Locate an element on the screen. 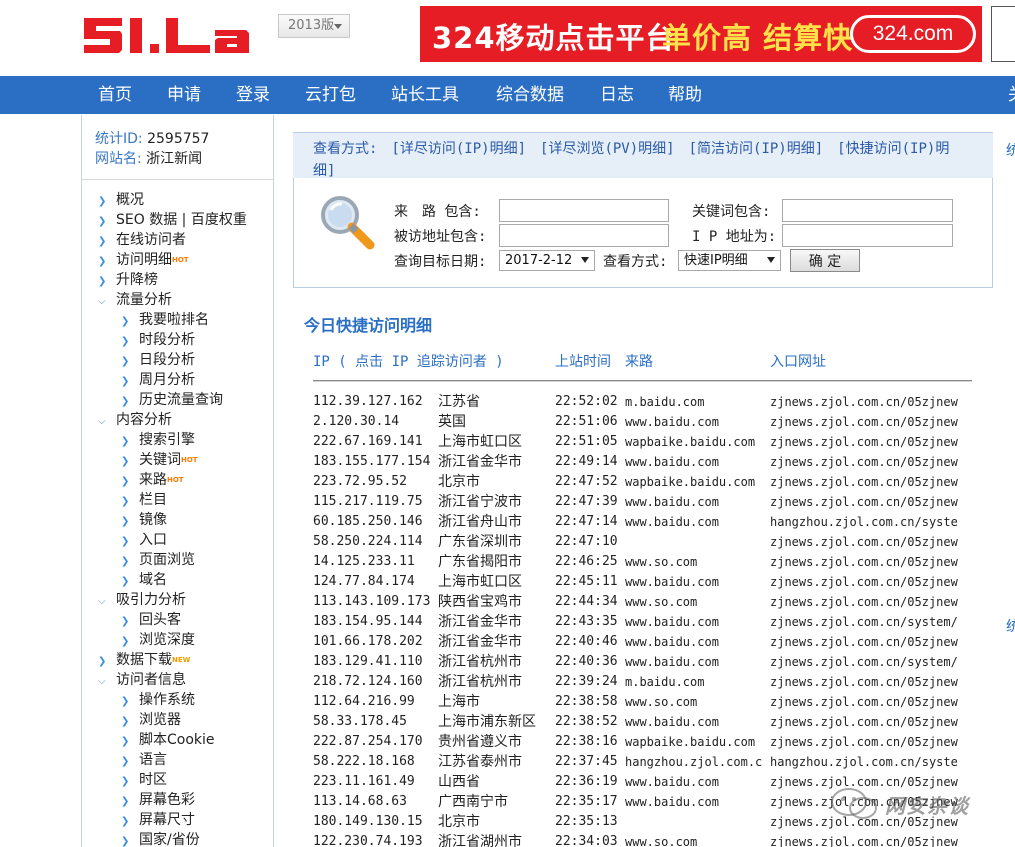 The image size is (1015, 847). sidebar-item-visit-detail: ❯ 访问明细HOT is located at coordinates (143, 260).